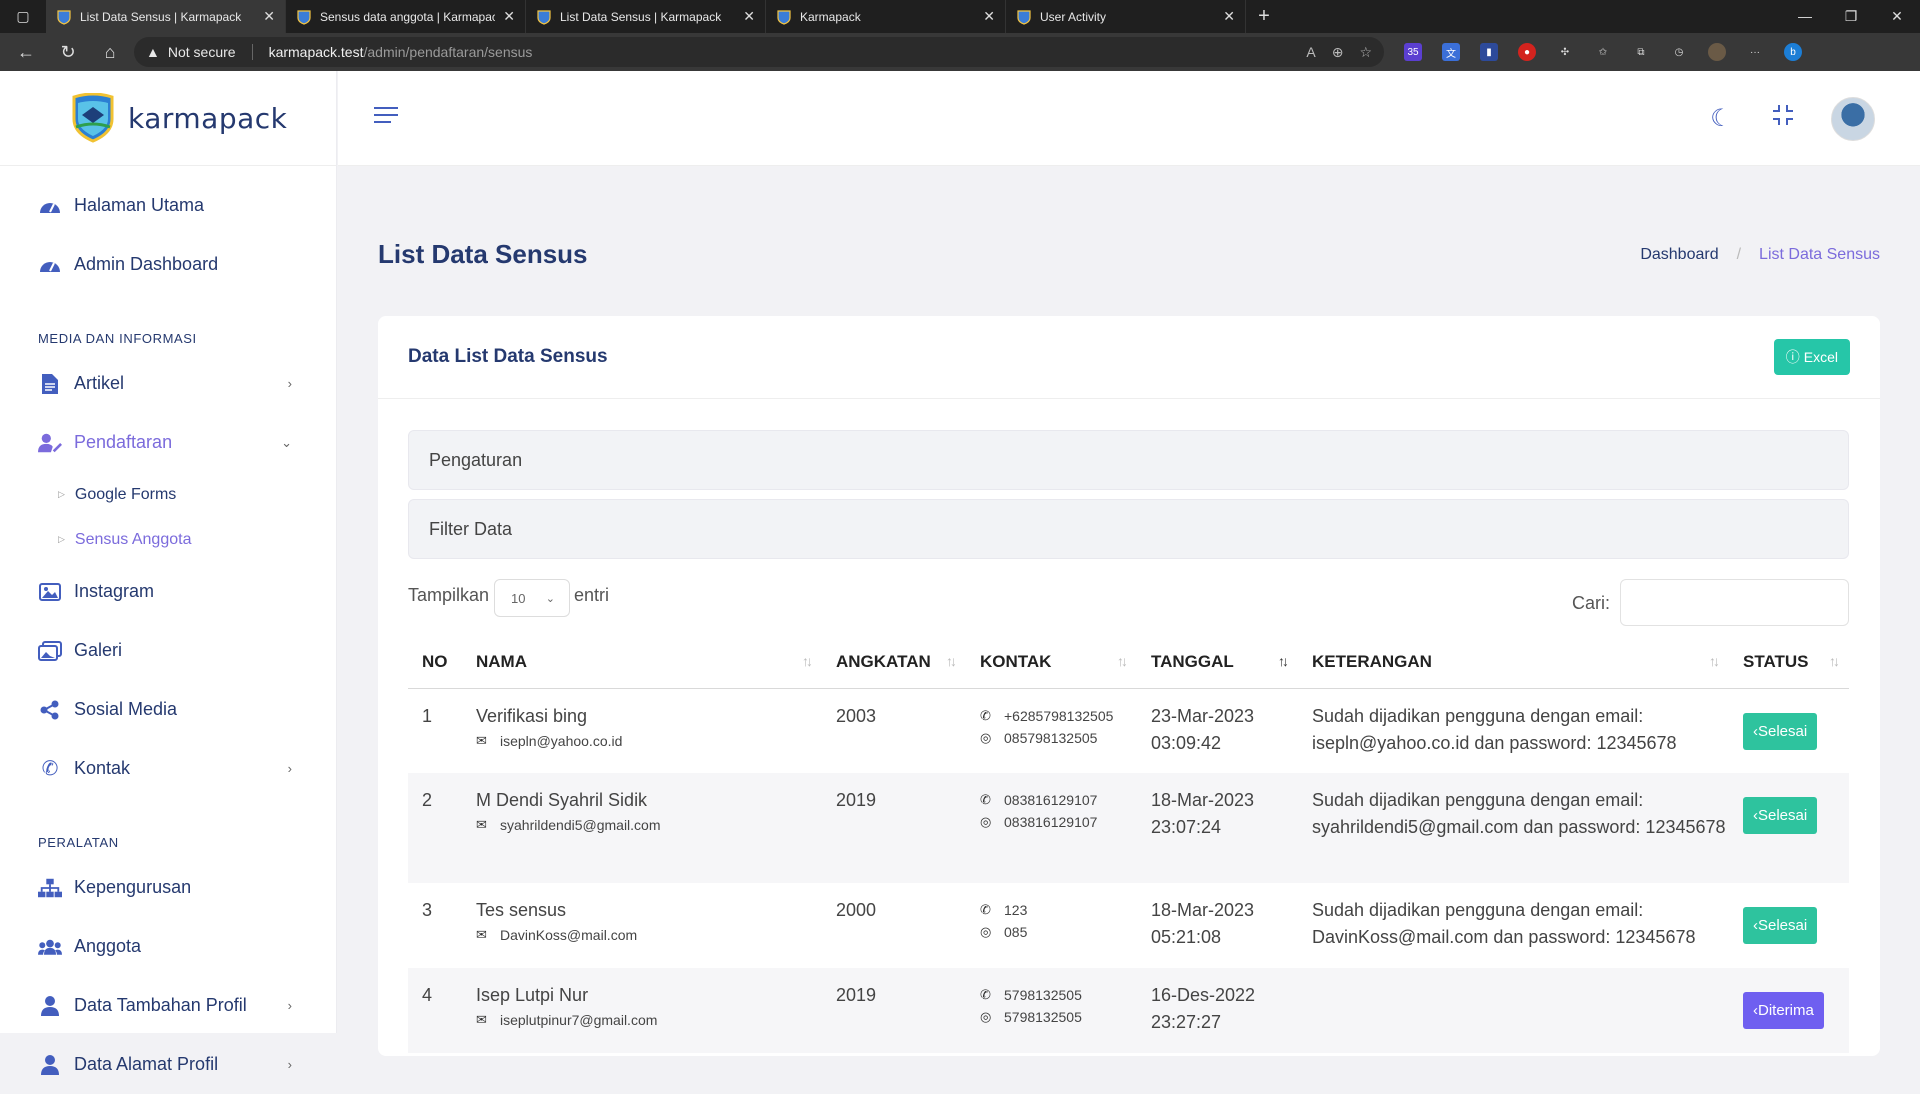 This screenshot has width=1920, height=1094. What do you see at coordinates (1128, 529) in the screenshot?
I see `filter-accordion: Filter Data` at bounding box center [1128, 529].